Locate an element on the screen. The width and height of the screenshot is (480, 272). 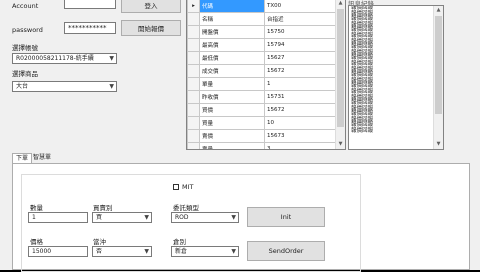
table-row: 最低價 15627 is located at coordinates (266, 58).